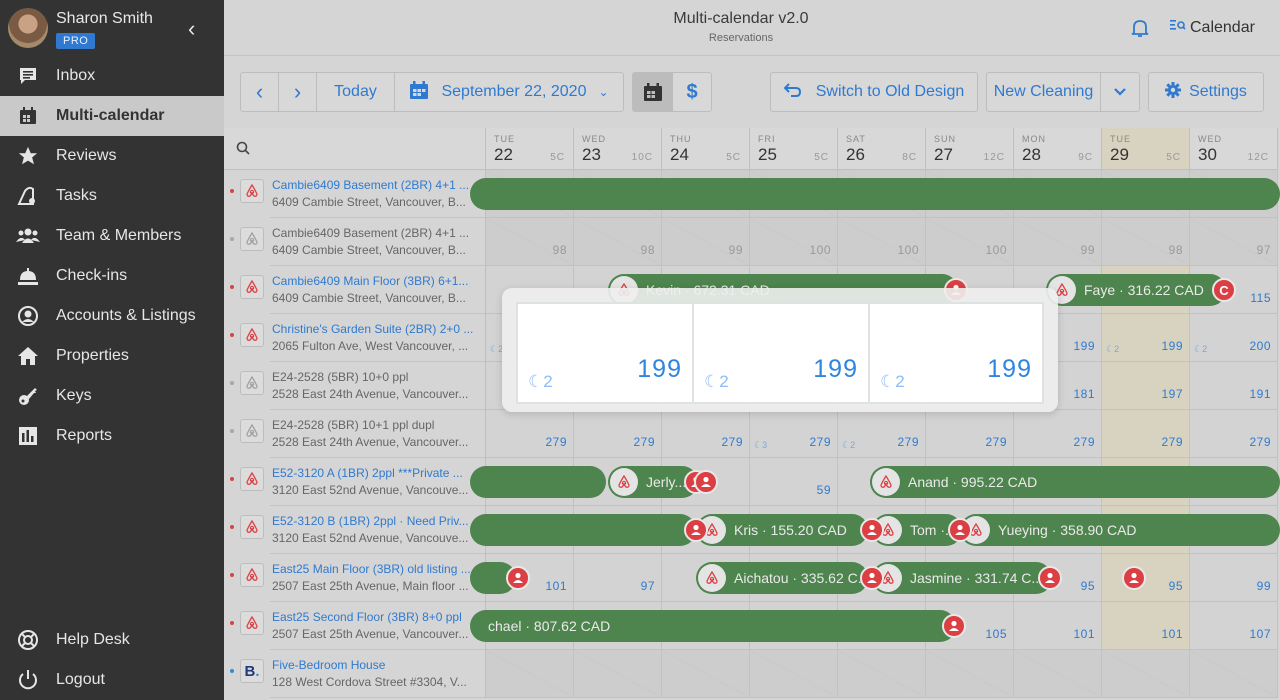  What do you see at coordinates (794, 434) in the screenshot?
I see `calendar-cell: ☾3 279` at bounding box center [794, 434].